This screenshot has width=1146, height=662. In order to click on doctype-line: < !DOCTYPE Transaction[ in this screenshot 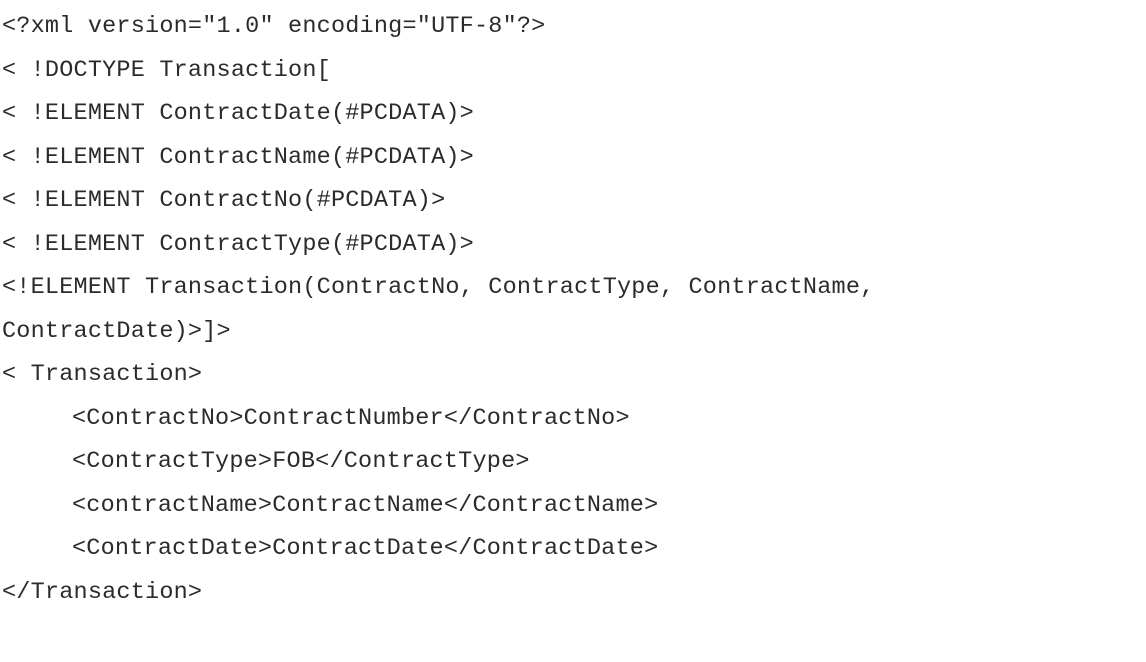, I will do `click(166, 70)`.